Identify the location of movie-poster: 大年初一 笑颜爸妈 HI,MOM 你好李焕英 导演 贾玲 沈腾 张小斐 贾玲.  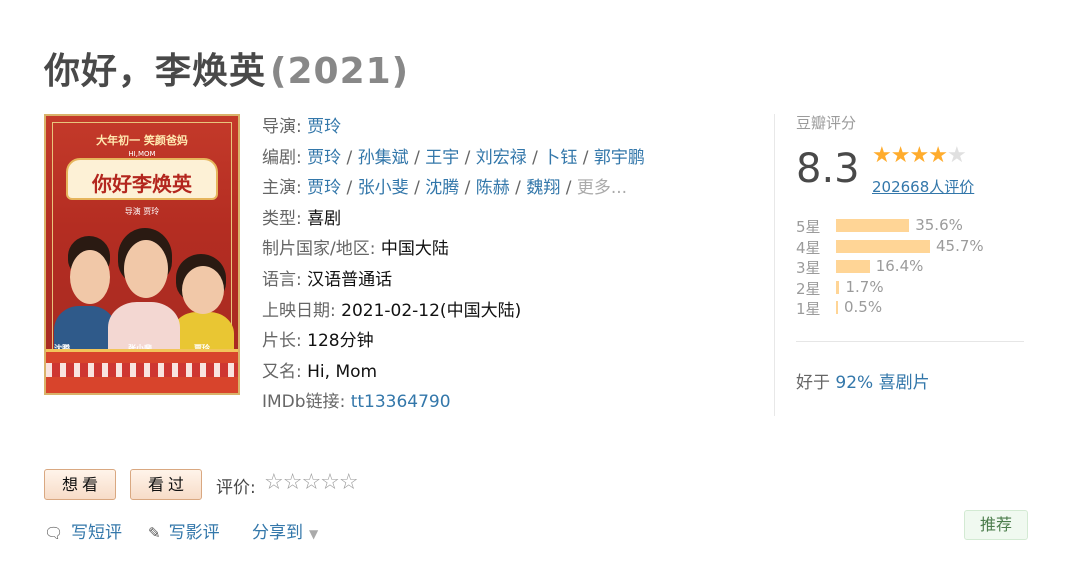
(142, 254).